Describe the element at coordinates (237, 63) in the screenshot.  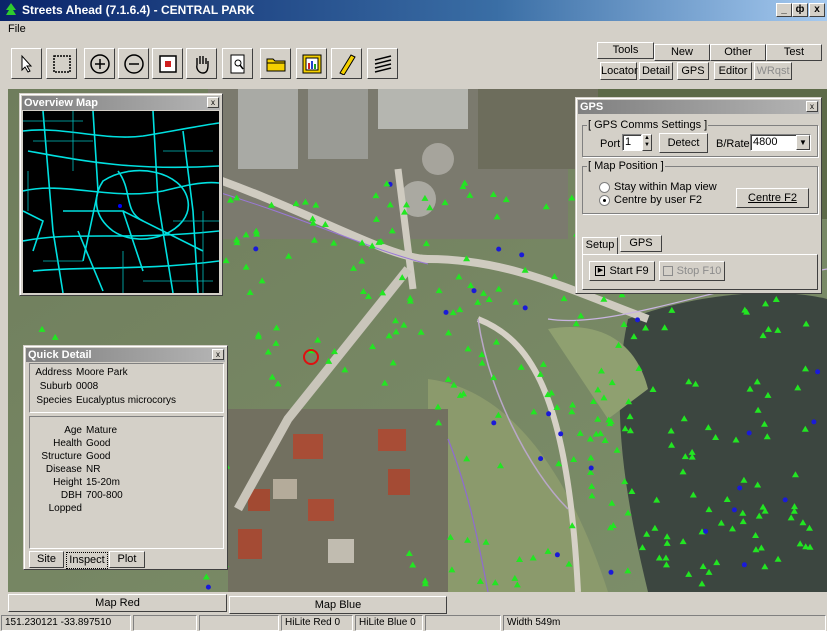
I see `find-button` at that location.